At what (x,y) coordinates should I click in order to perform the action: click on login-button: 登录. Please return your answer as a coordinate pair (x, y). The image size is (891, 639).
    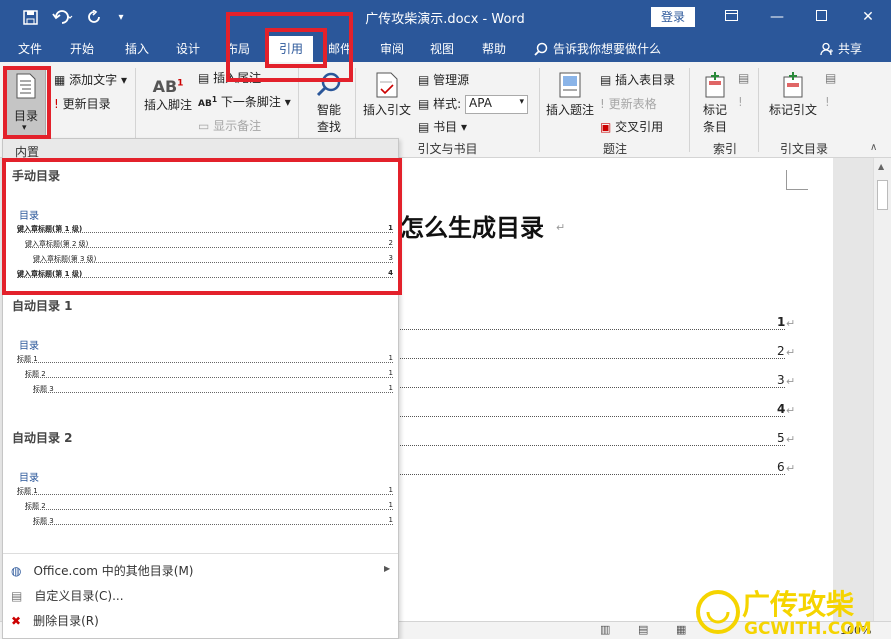
    Looking at the image, I should click on (673, 17).